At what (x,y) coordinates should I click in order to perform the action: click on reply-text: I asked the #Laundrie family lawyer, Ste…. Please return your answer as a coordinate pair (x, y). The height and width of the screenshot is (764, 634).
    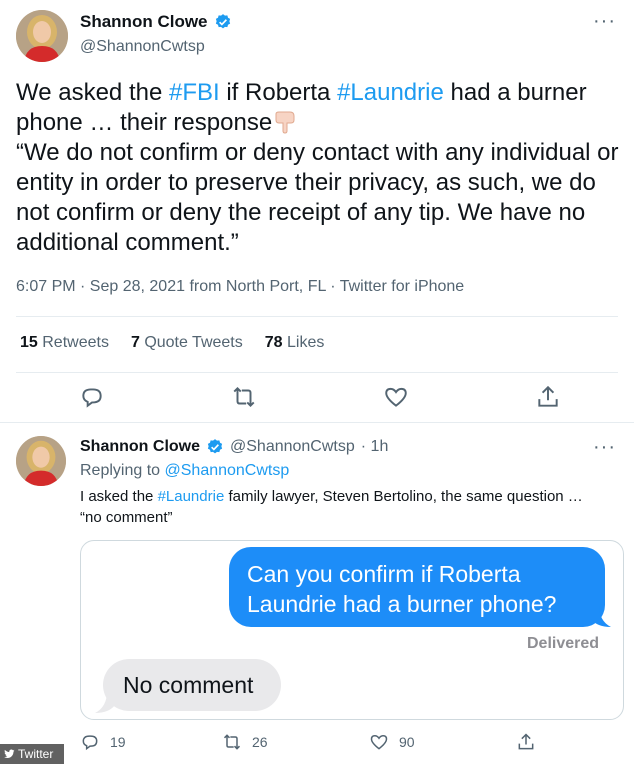
    Looking at the image, I should click on (331, 507).